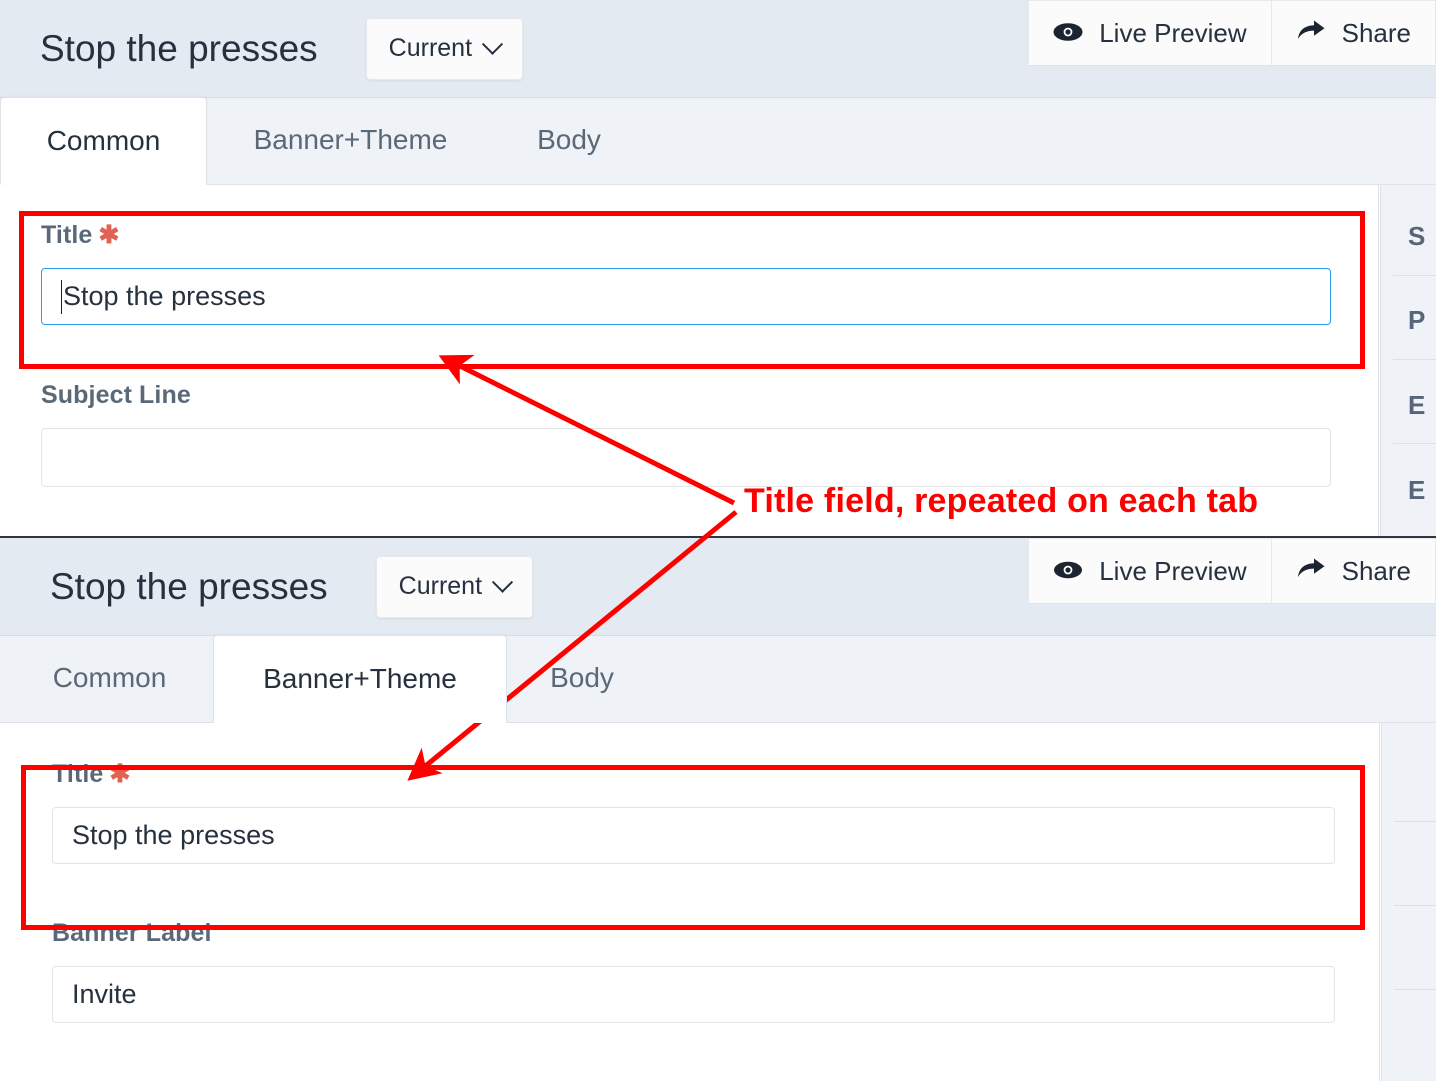  Describe the element at coordinates (1416, 236) in the screenshot. I see `side-row-1: S` at that location.